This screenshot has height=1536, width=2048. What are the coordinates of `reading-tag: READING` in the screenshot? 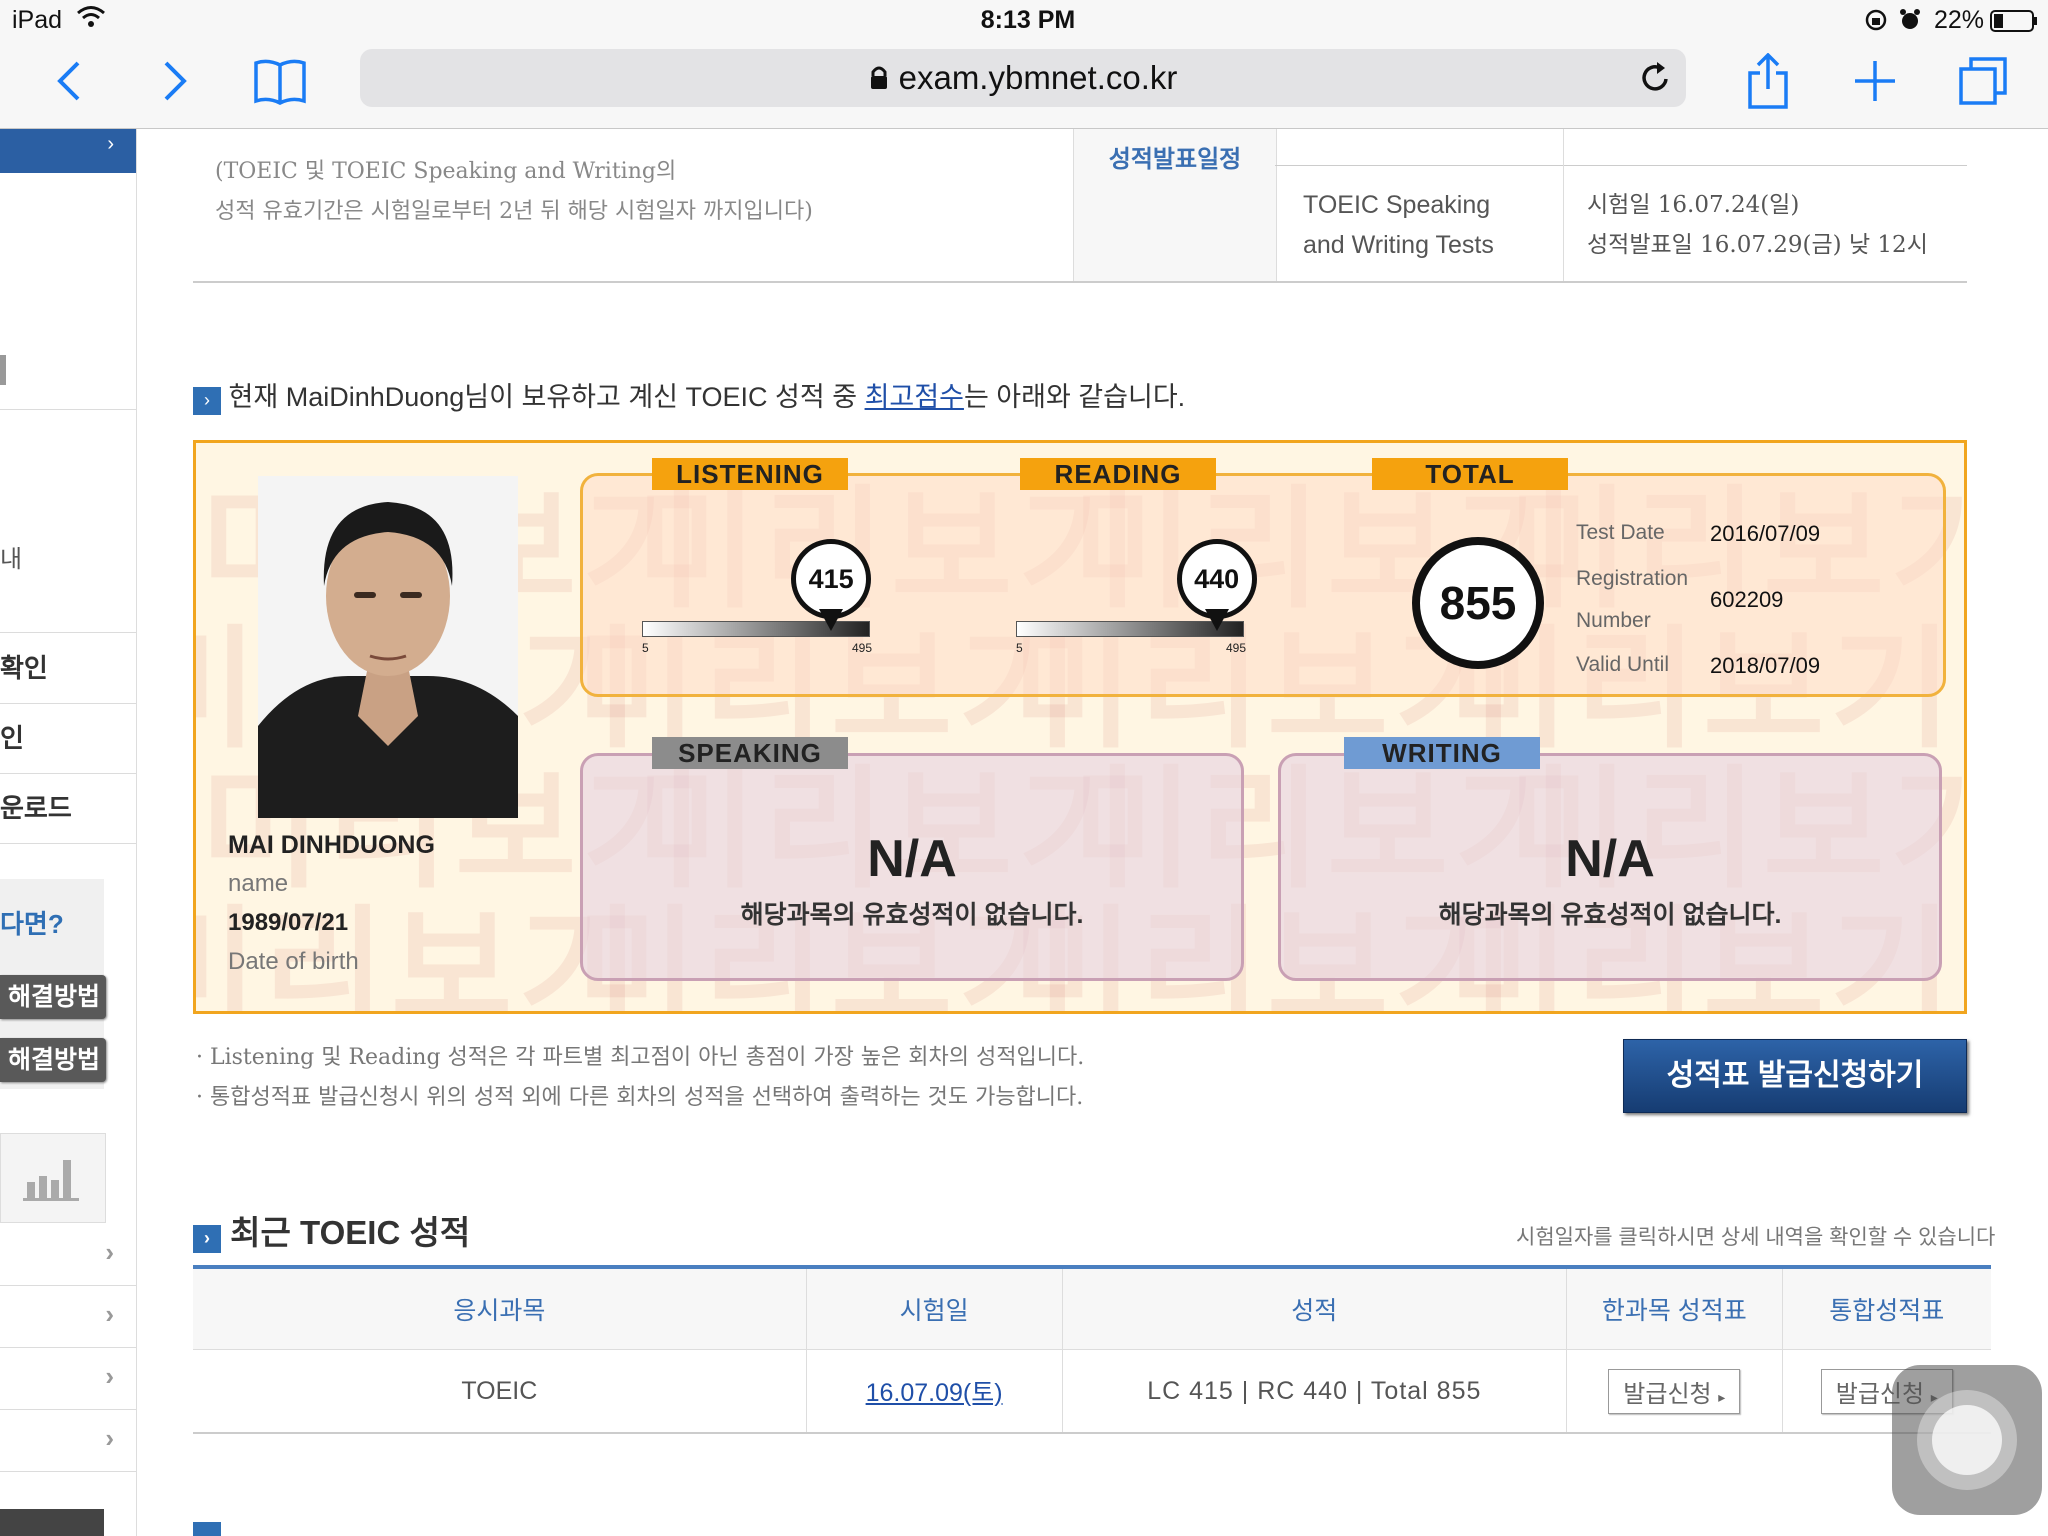 It's located at (1118, 474).